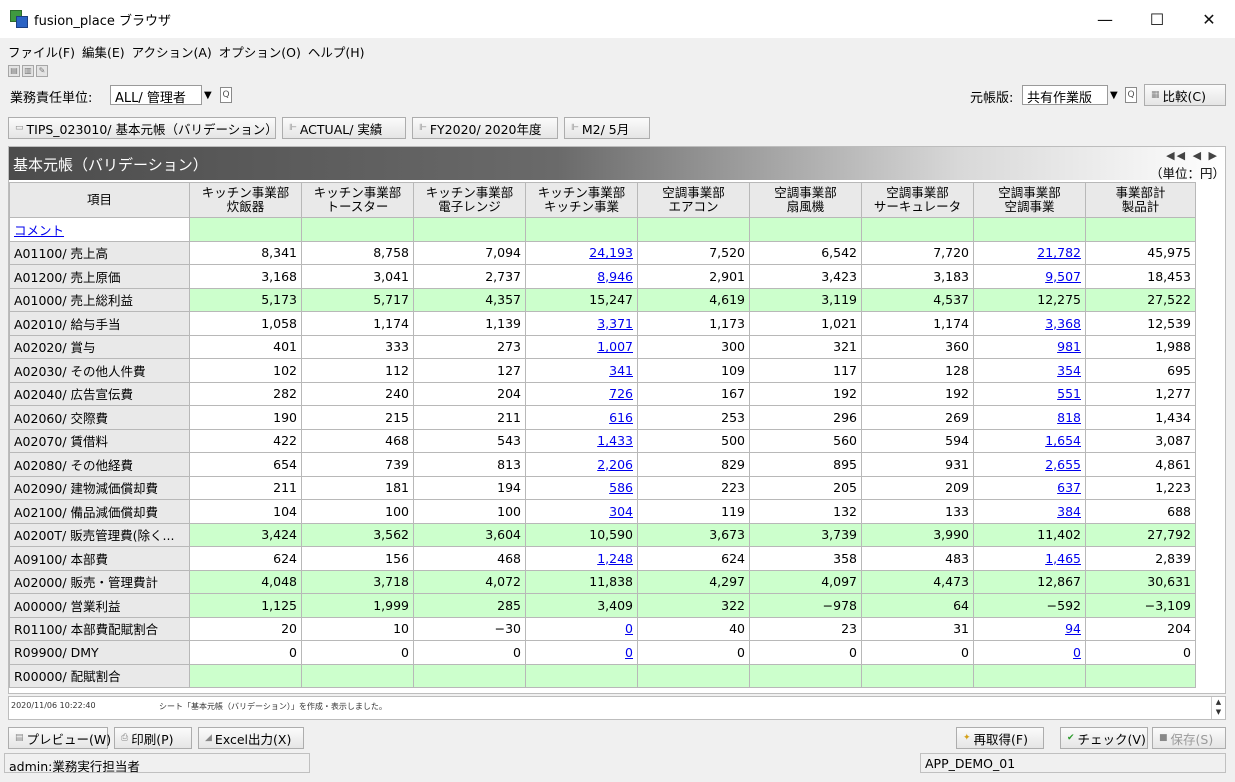 This screenshot has height=782, width=1235. What do you see at coordinates (805, 370) in the screenshot?
I see `data-cell: 117` at bounding box center [805, 370].